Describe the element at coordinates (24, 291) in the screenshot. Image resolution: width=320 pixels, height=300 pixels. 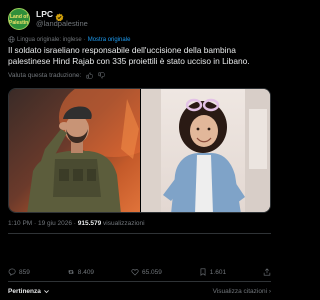
I see `sort-label: Pertinenza` at that location.